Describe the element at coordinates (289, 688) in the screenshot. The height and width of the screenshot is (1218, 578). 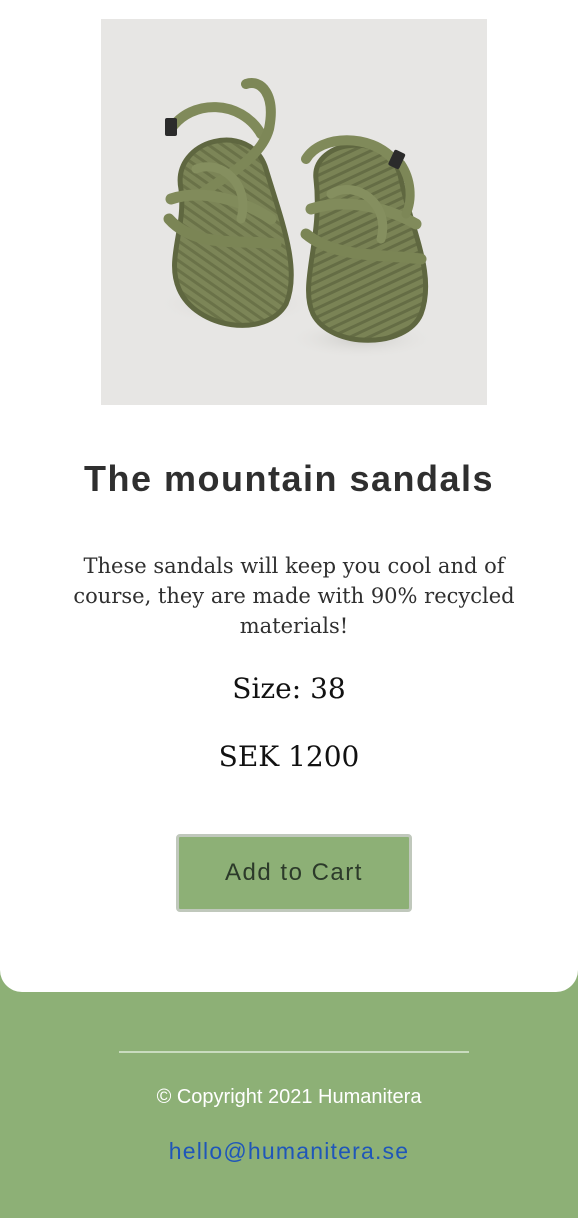
I see `product-size: Size: 38` at that location.